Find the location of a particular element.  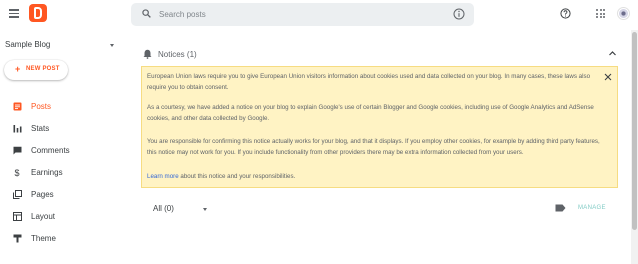

learn-more-link: Learn more is located at coordinates (163, 176).